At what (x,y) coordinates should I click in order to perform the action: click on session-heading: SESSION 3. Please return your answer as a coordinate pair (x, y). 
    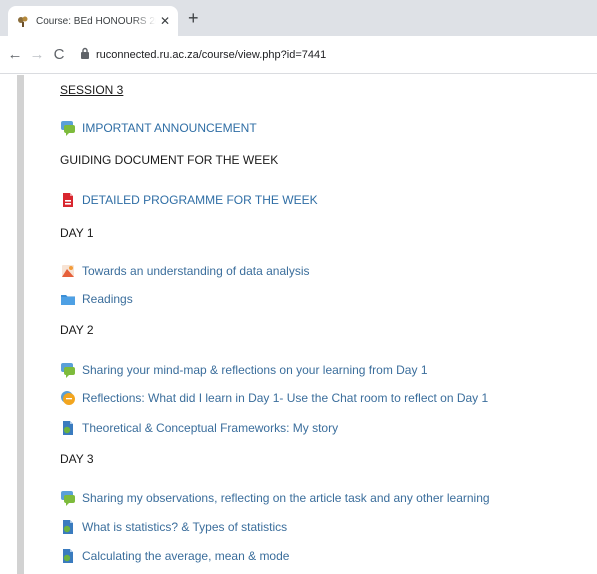
    Looking at the image, I should click on (92, 90).